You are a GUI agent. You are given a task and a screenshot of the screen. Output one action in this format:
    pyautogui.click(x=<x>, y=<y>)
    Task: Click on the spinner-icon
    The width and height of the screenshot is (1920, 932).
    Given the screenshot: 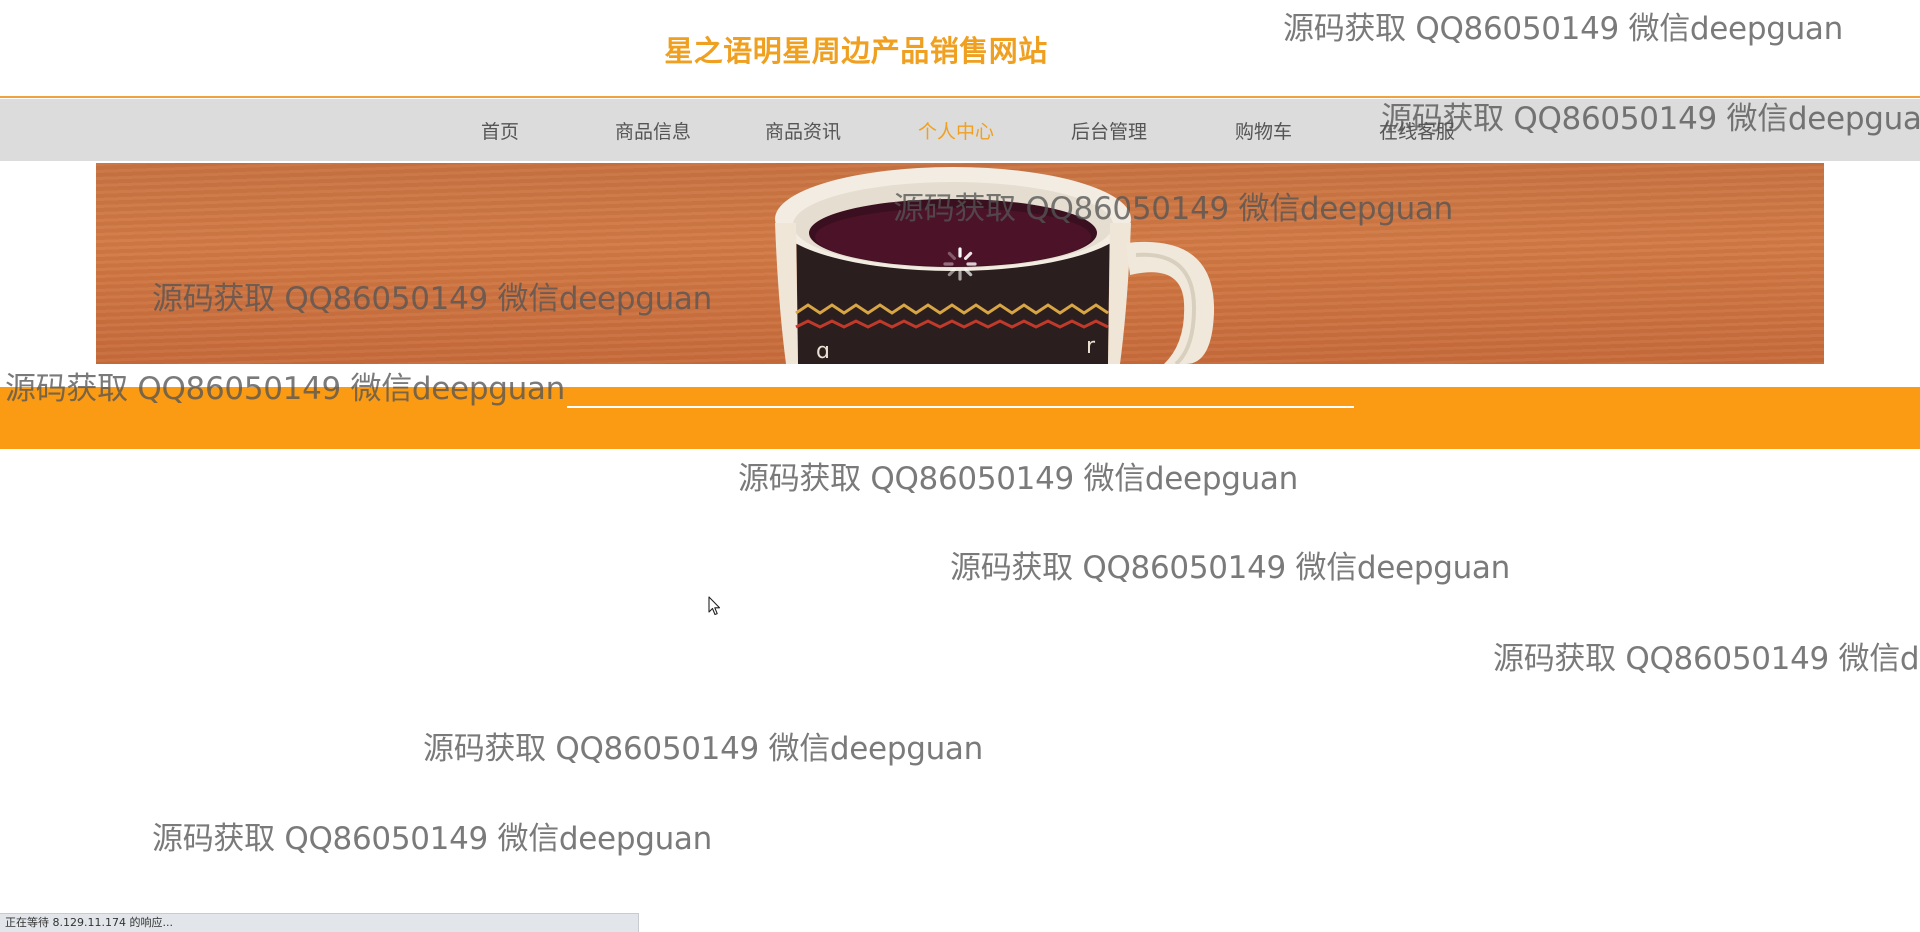 What is the action you would take?
    pyautogui.click(x=960, y=264)
    